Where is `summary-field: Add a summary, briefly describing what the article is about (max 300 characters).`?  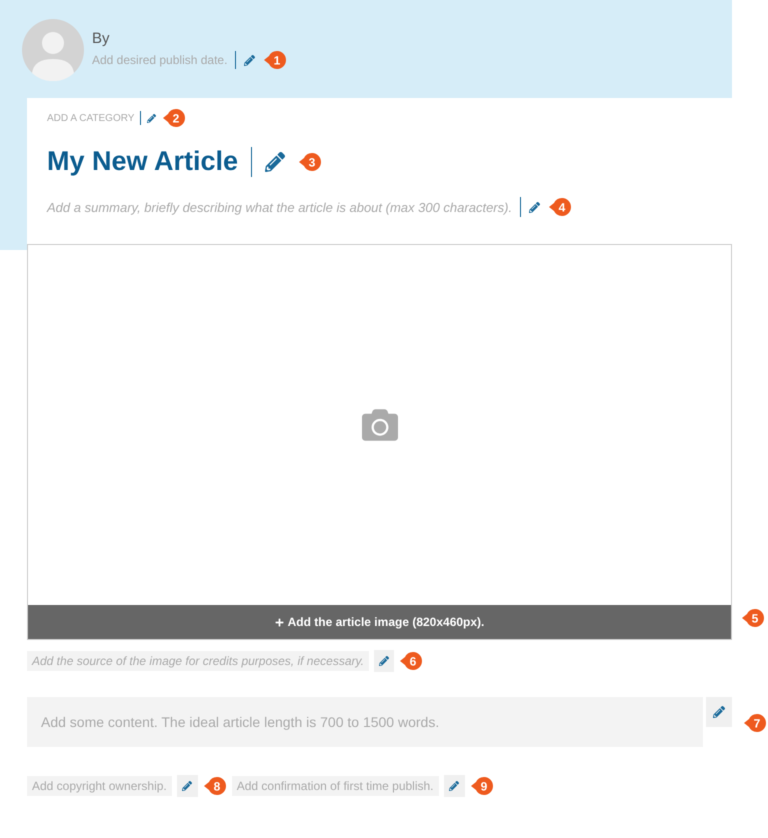 summary-field: Add a summary, briefly describing what the article is about (max 300 characters). is located at coordinates (279, 207).